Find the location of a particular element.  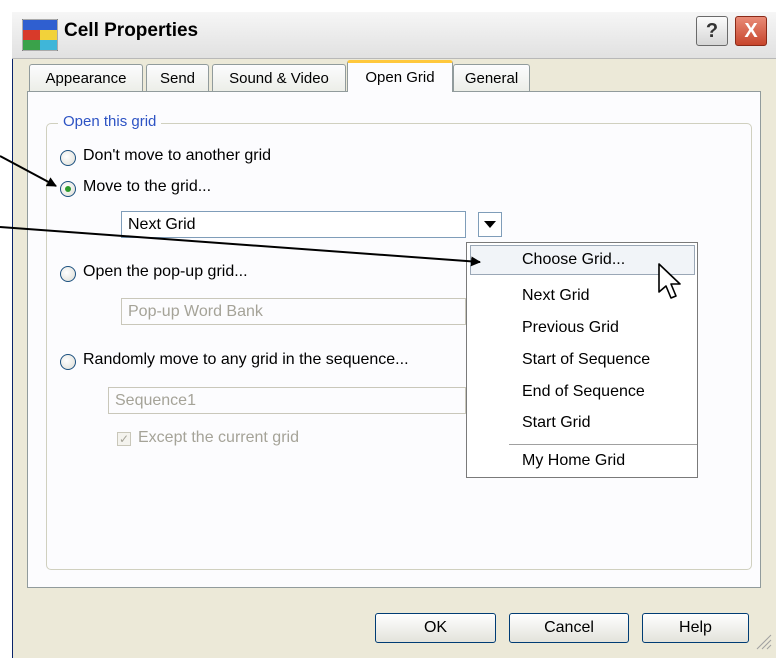

radio-open-popup is located at coordinates (68, 274).